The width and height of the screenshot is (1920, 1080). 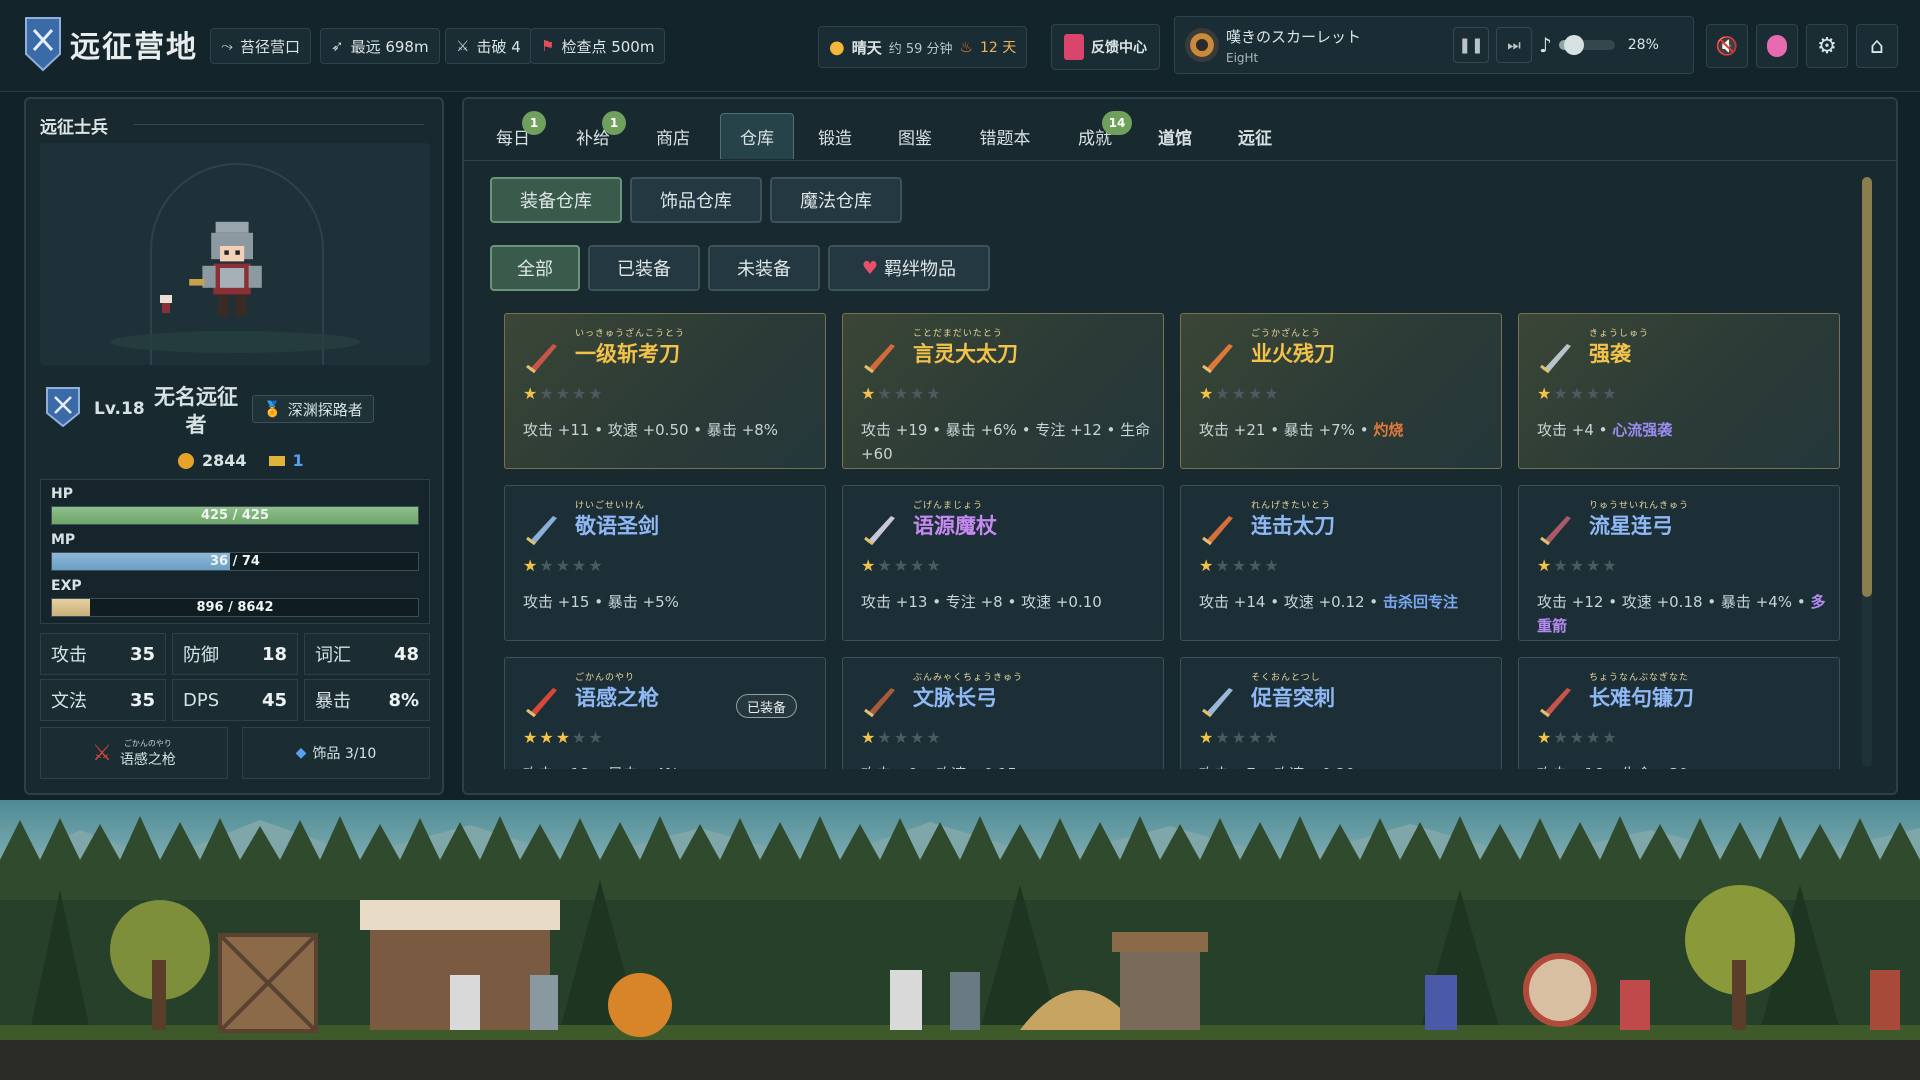 What do you see at coordinates (541, 359) in the screenshot?
I see `sword-icon` at bounding box center [541, 359].